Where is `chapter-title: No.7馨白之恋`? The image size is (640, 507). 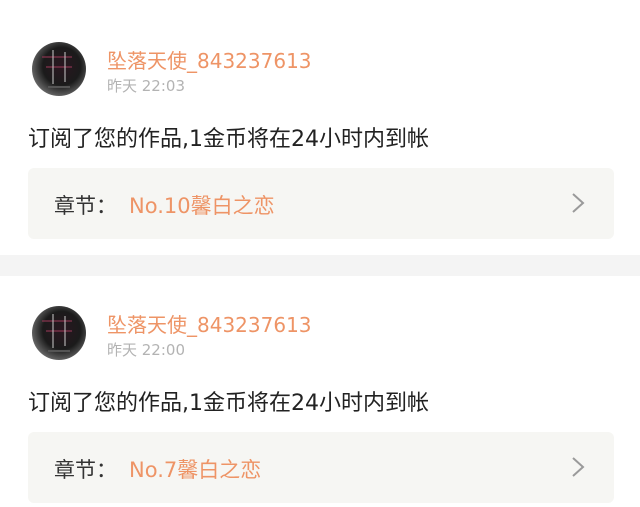 chapter-title: No.7馨白之恋 is located at coordinates (195, 470).